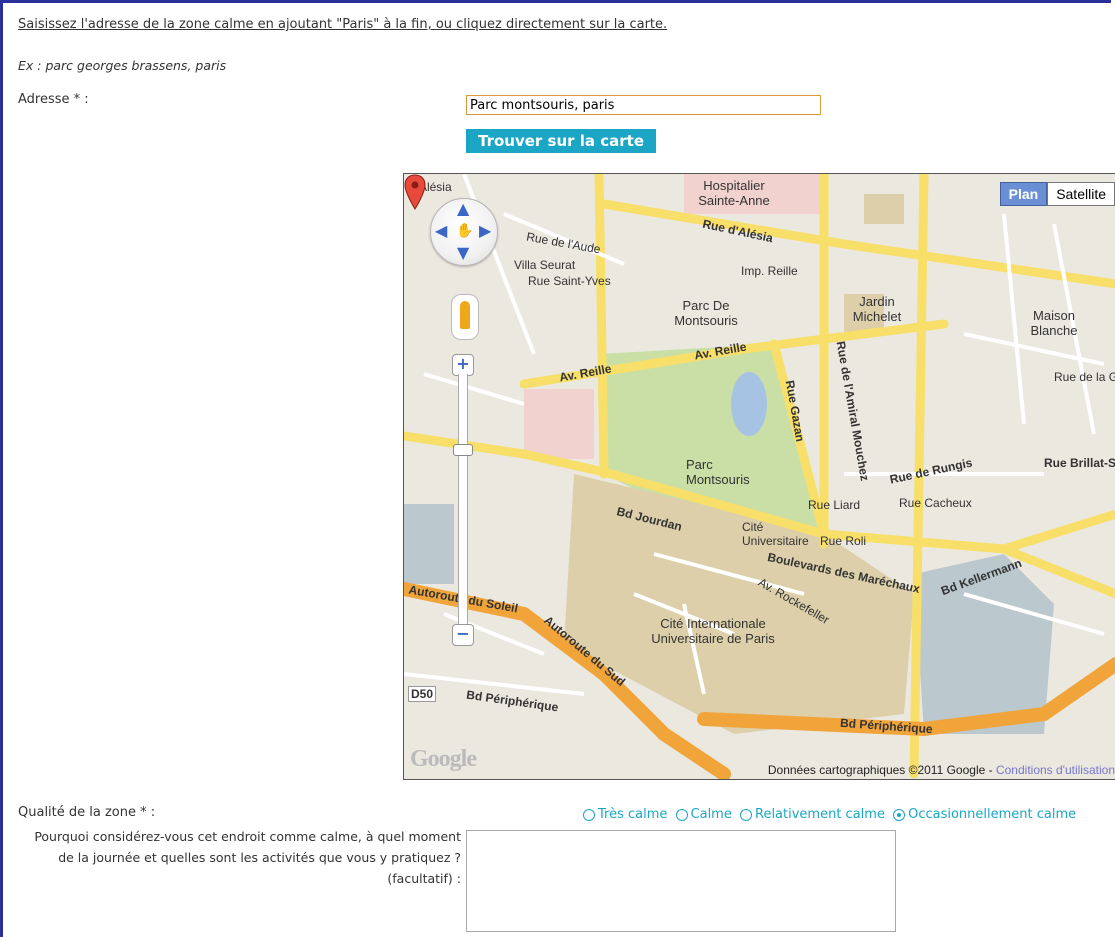 Image resolution: width=1115 pixels, height=937 pixels. Describe the element at coordinates (485, 231) in the screenshot. I see `pan-right-icon: ▶` at that location.